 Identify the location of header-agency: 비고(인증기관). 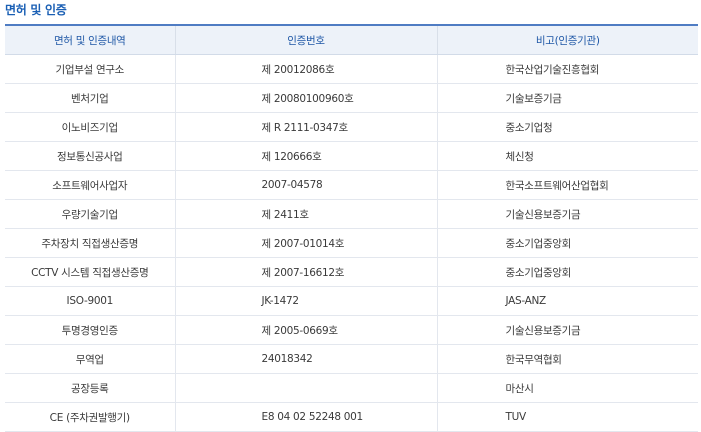
(567, 39).